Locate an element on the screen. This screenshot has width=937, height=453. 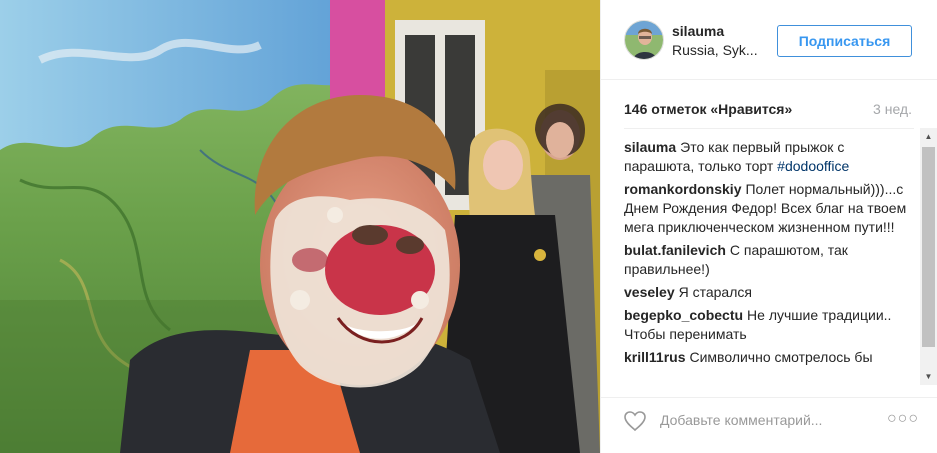
post-age: 3 нед. is located at coordinates (892, 109).